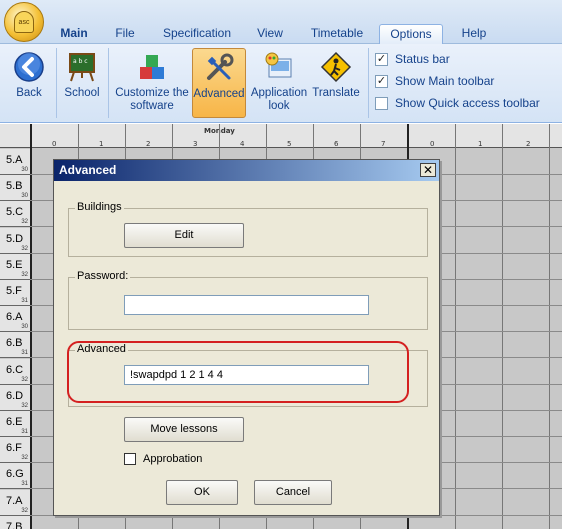 The image size is (562, 529). What do you see at coordinates (74, 34) in the screenshot?
I see `tab-main: Main` at bounding box center [74, 34].